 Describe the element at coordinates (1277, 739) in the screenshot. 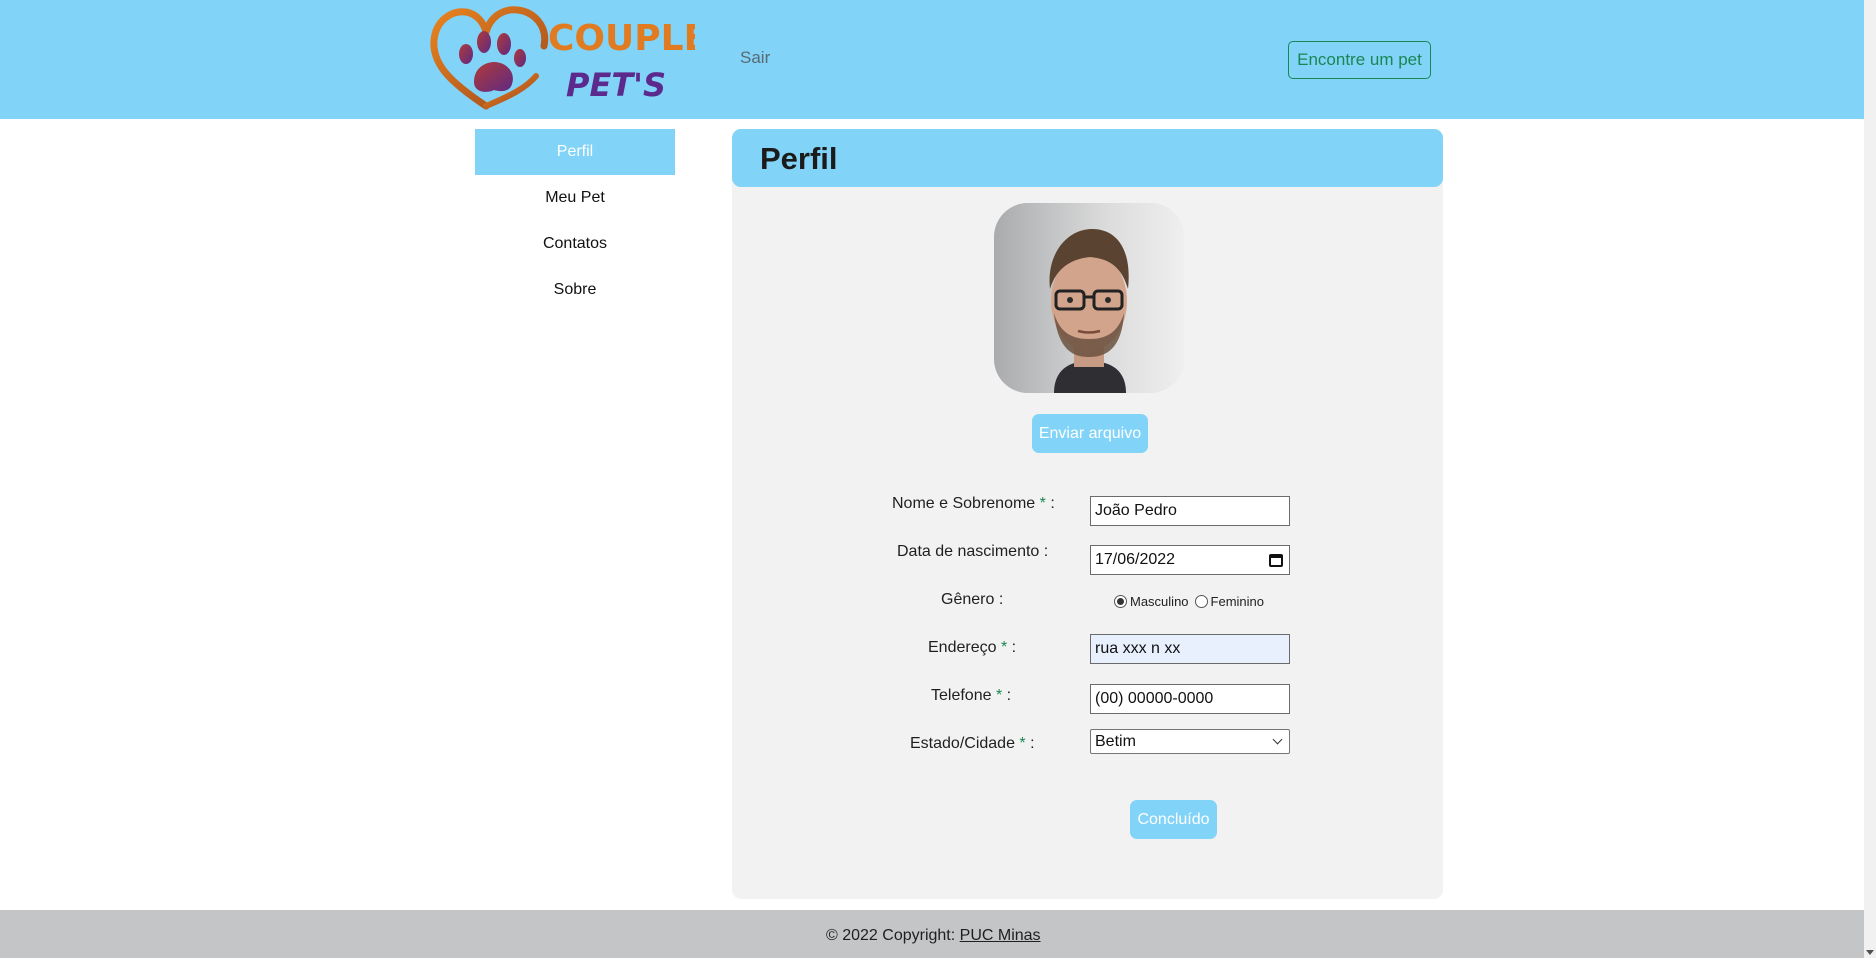

I see `chevron-down-icon` at that location.